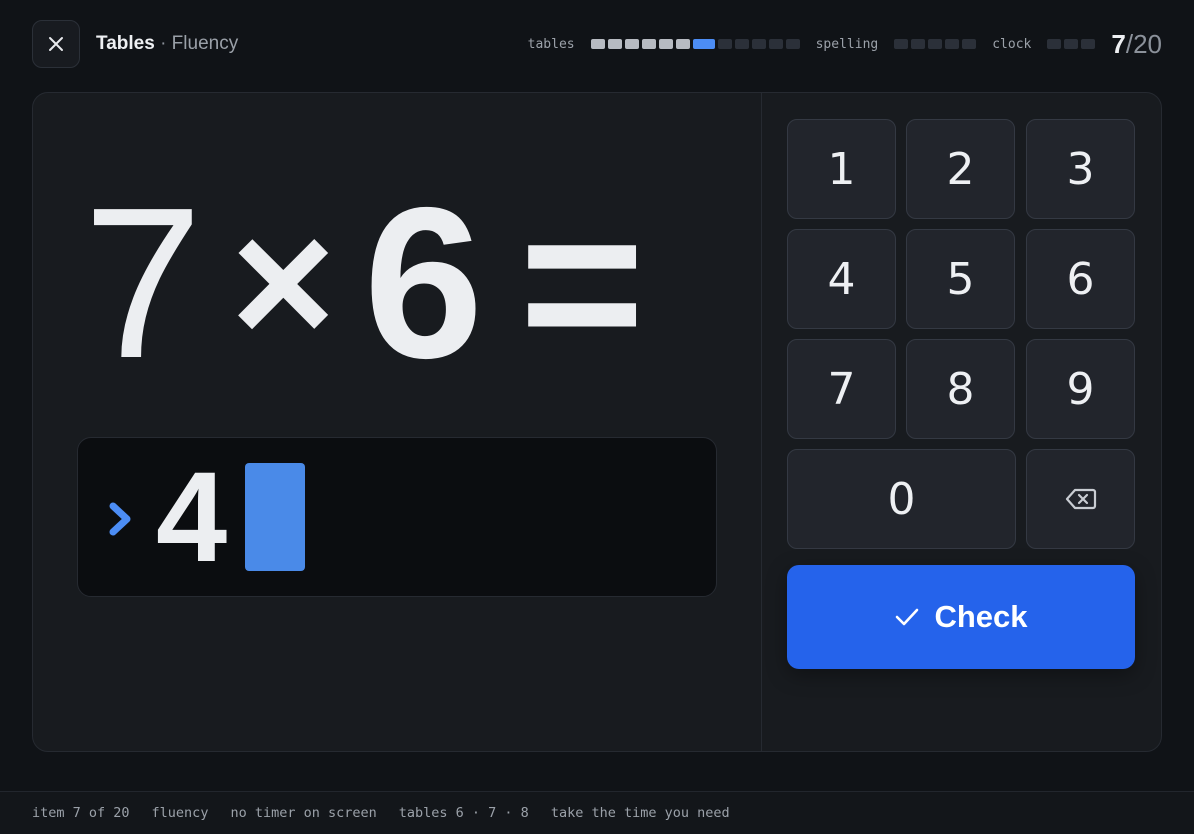  What do you see at coordinates (901, 499) in the screenshot?
I see `key-0: 0` at bounding box center [901, 499].